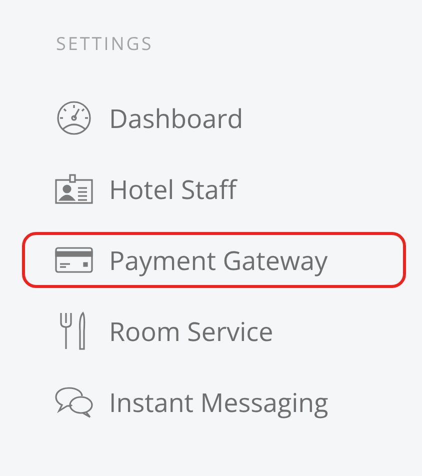 The height and width of the screenshot is (476, 422). I want to click on gauge-icon, so click(74, 118).